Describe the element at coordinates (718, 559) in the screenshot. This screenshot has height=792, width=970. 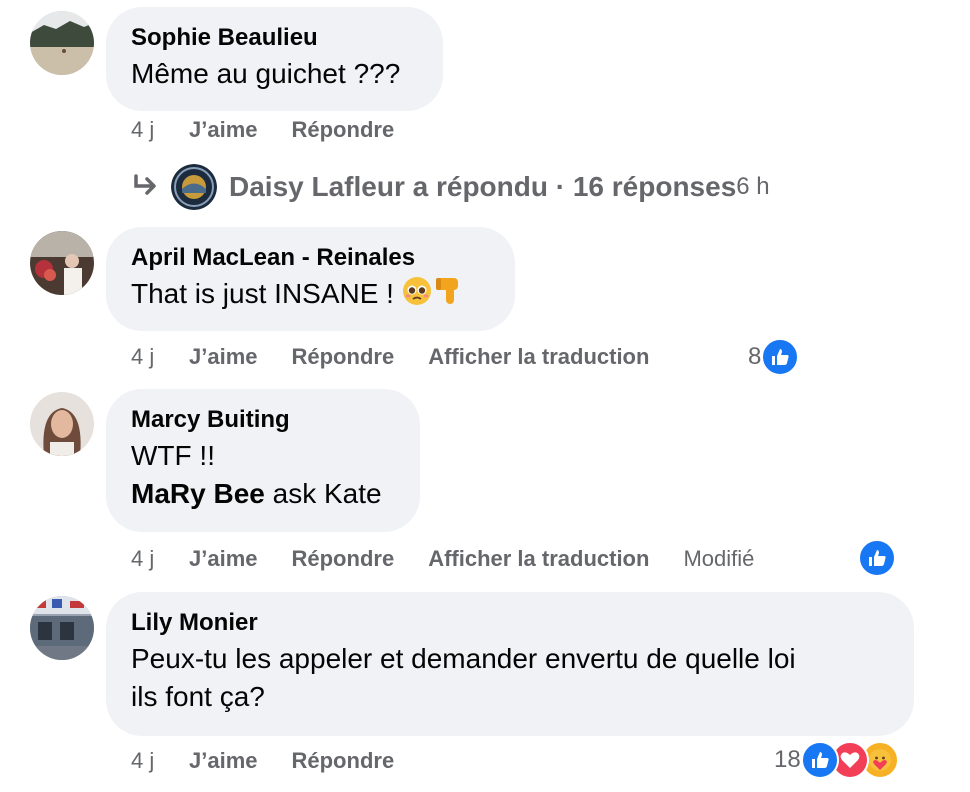
I see `edited-label: Modifié` at that location.